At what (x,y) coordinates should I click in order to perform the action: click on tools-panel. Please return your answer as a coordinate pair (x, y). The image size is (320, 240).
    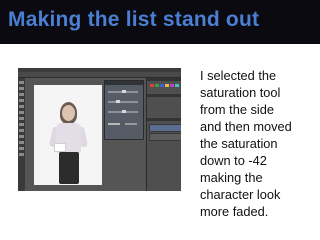
    Looking at the image, I should click on (21, 134).